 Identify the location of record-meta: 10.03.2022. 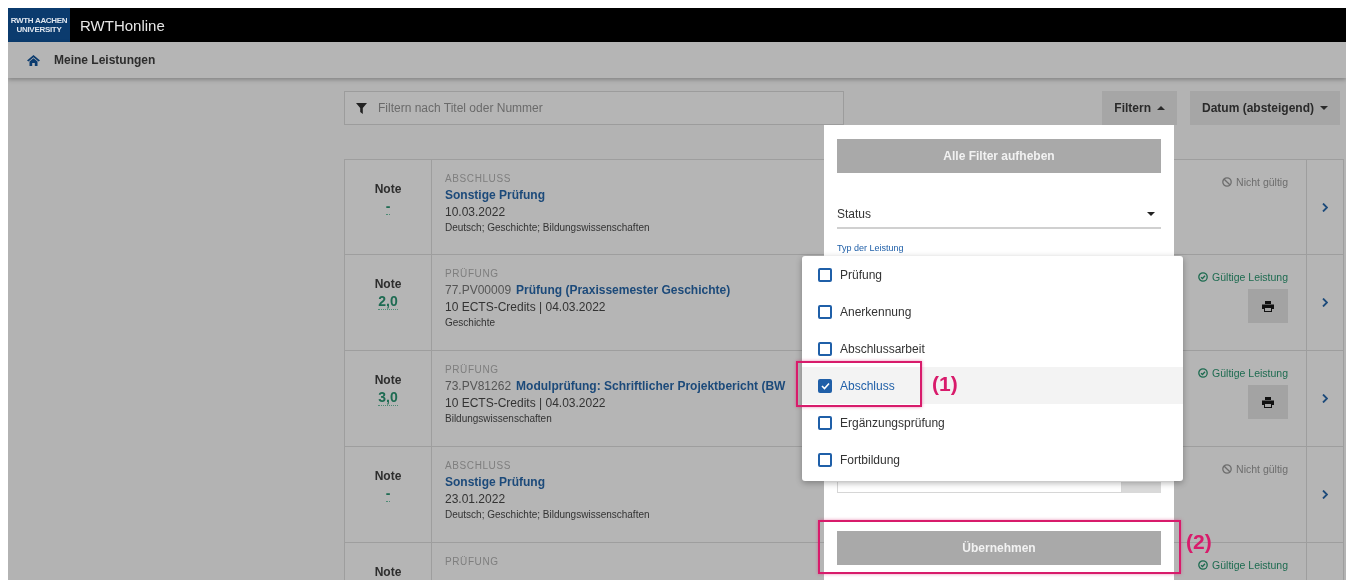
(475, 212).